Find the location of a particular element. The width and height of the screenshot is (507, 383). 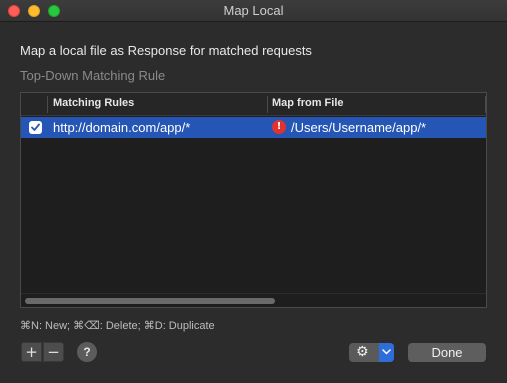

rule-enabled-checkbox is located at coordinates (35, 127).